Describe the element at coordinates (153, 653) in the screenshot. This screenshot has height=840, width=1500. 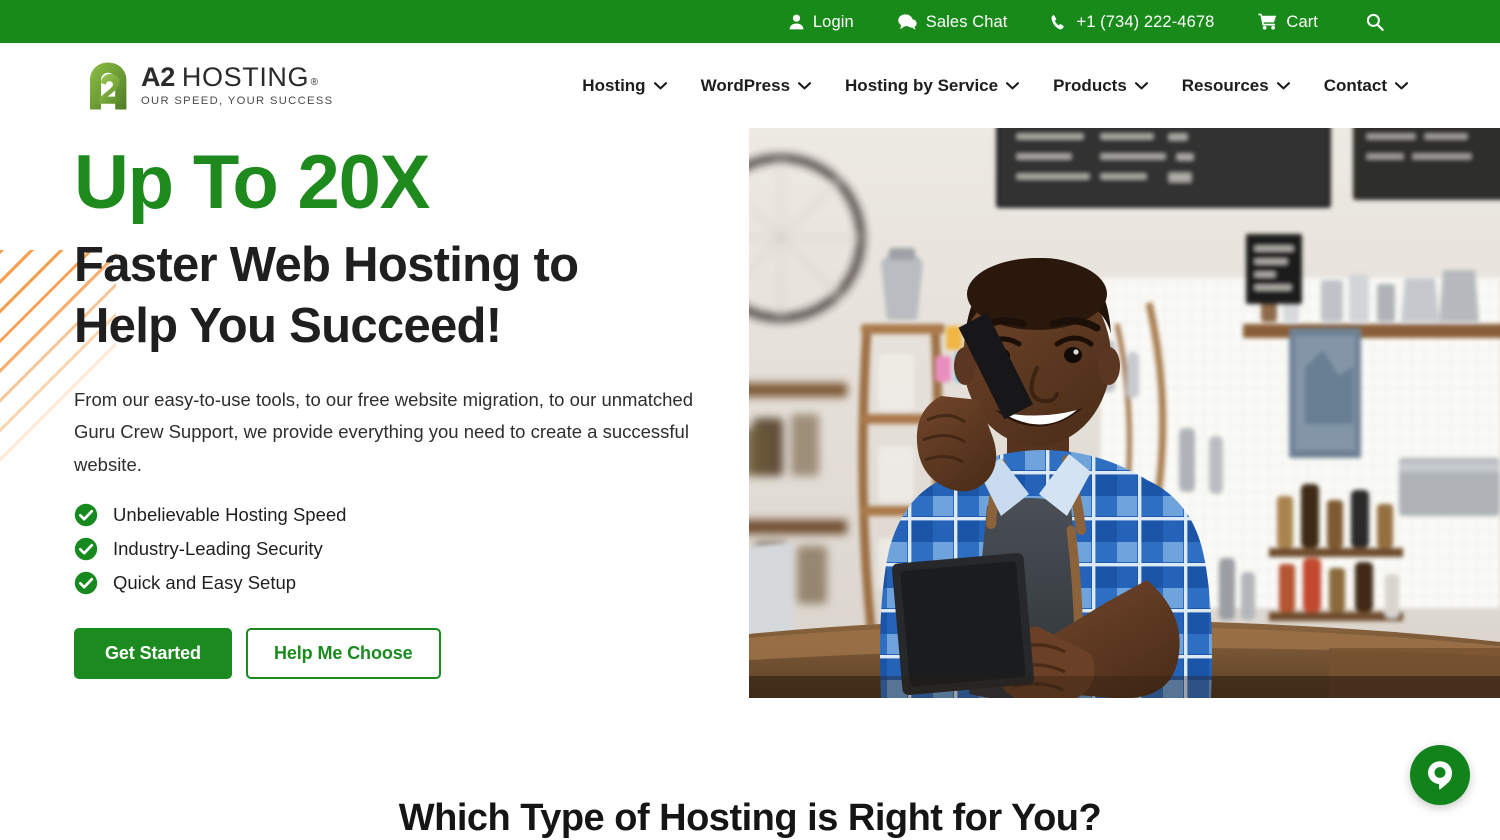
I see `get-started-button: Get Started` at that location.